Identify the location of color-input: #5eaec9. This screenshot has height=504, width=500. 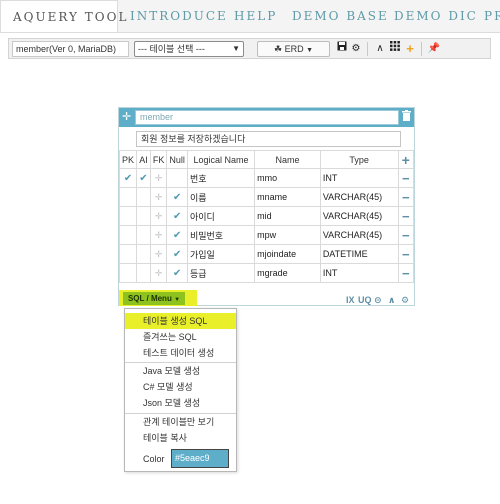
(200, 458).